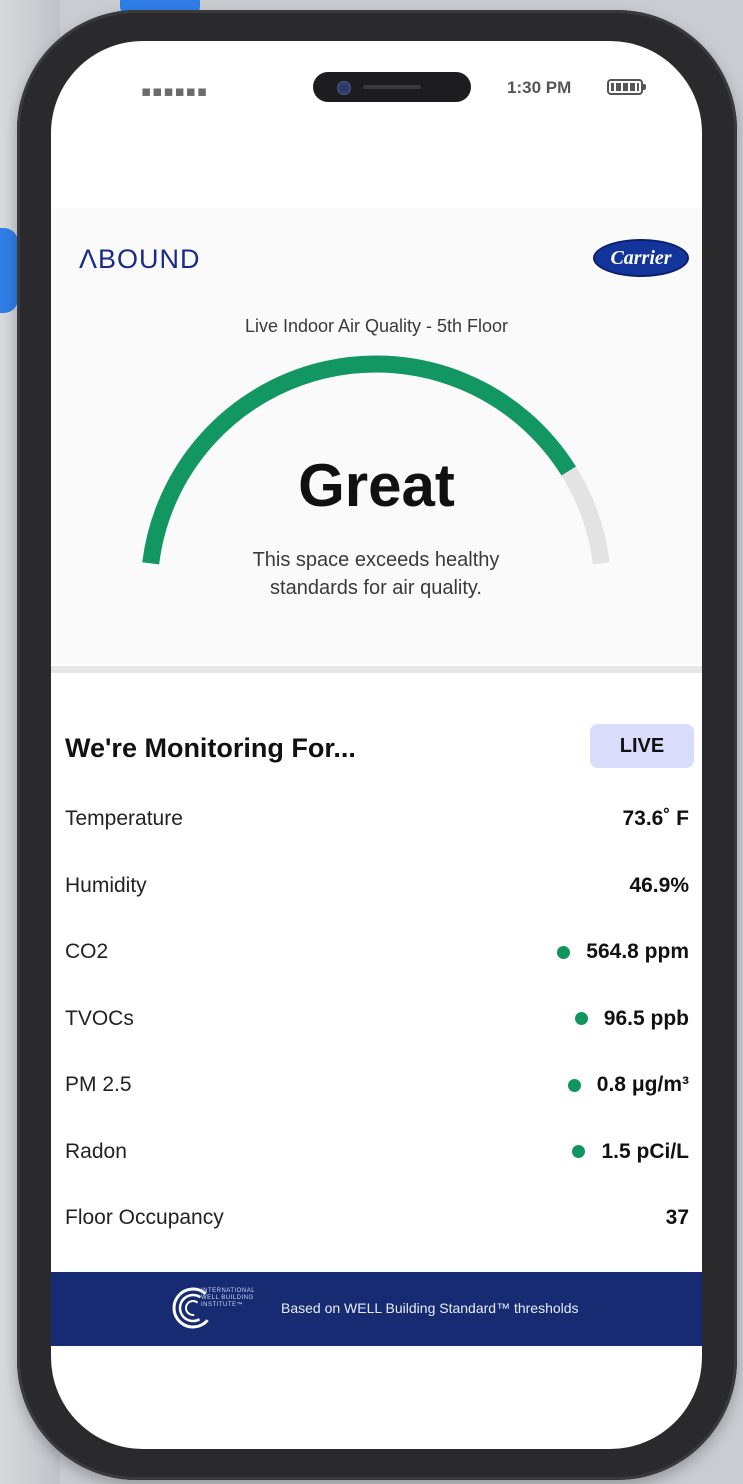  Describe the element at coordinates (96, 1151) in the screenshot. I see `metric-label: Radon` at that location.